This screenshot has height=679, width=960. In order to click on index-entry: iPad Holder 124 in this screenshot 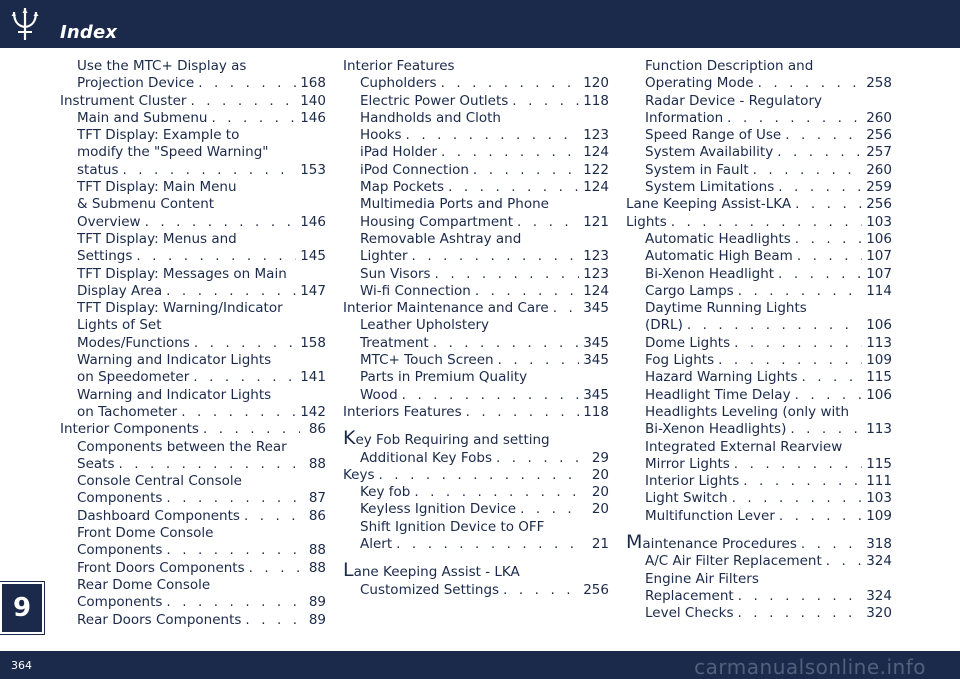, I will do `click(476, 152)`.